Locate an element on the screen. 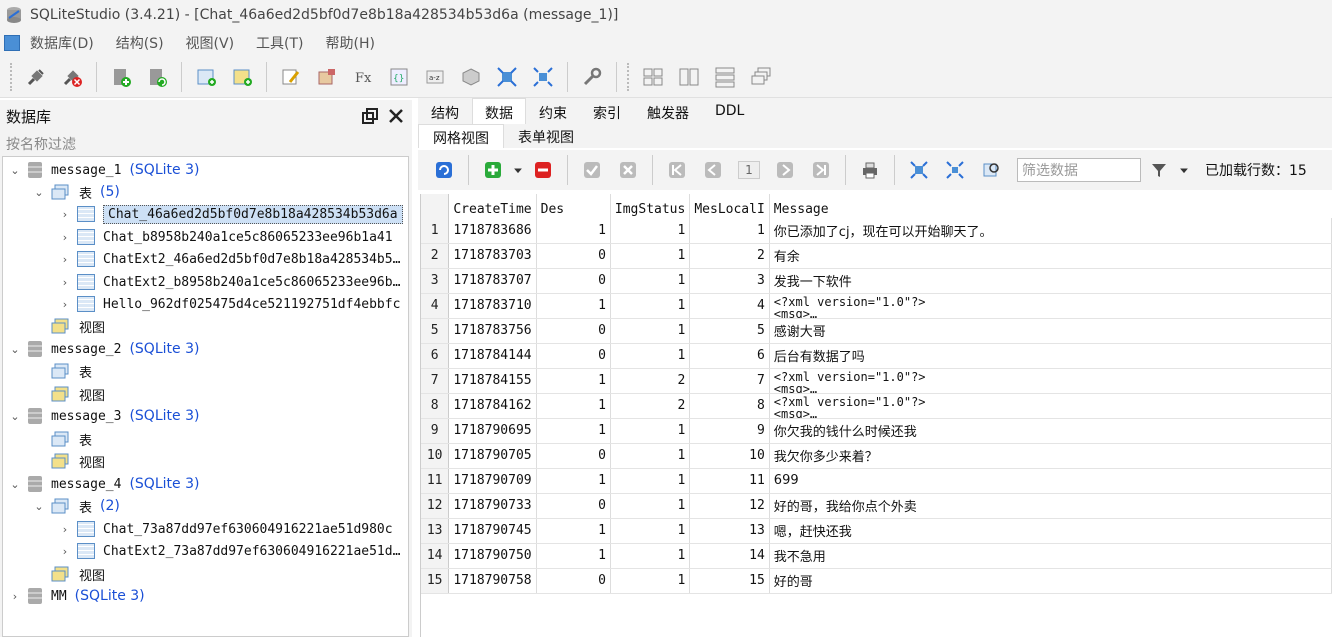  cell-message: 我不急用 is located at coordinates (1050, 556).